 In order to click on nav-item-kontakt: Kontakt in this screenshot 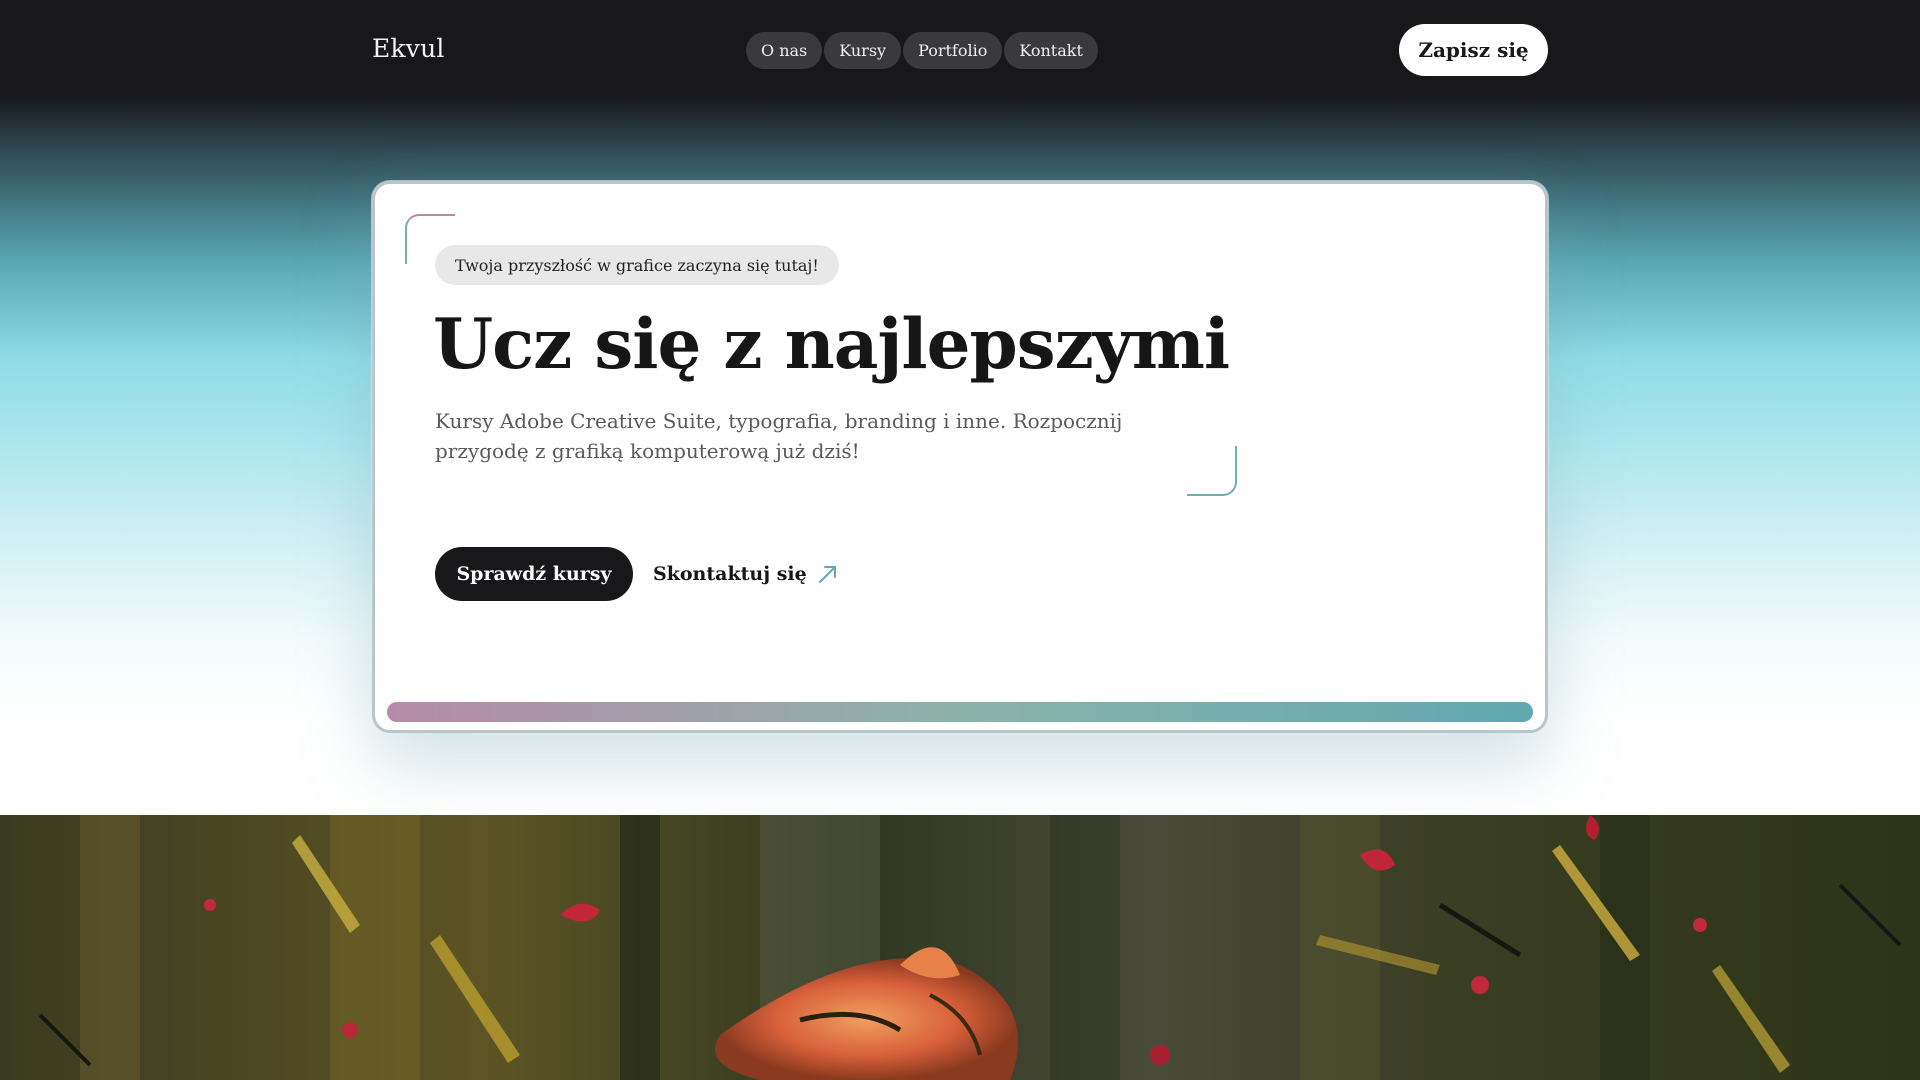, I will do `click(1051, 50)`.